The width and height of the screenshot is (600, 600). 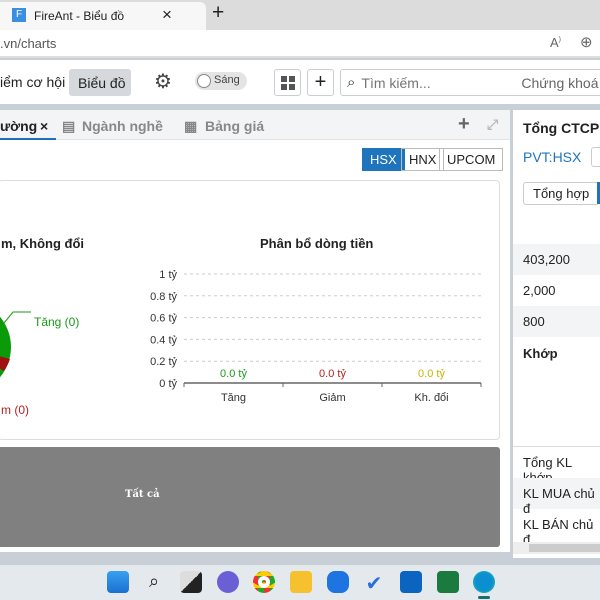 I want to click on panel-tabs: ường × ▤ Ngành nghề ▦ Bảng giá + ⤢, so click(x=255, y=125).